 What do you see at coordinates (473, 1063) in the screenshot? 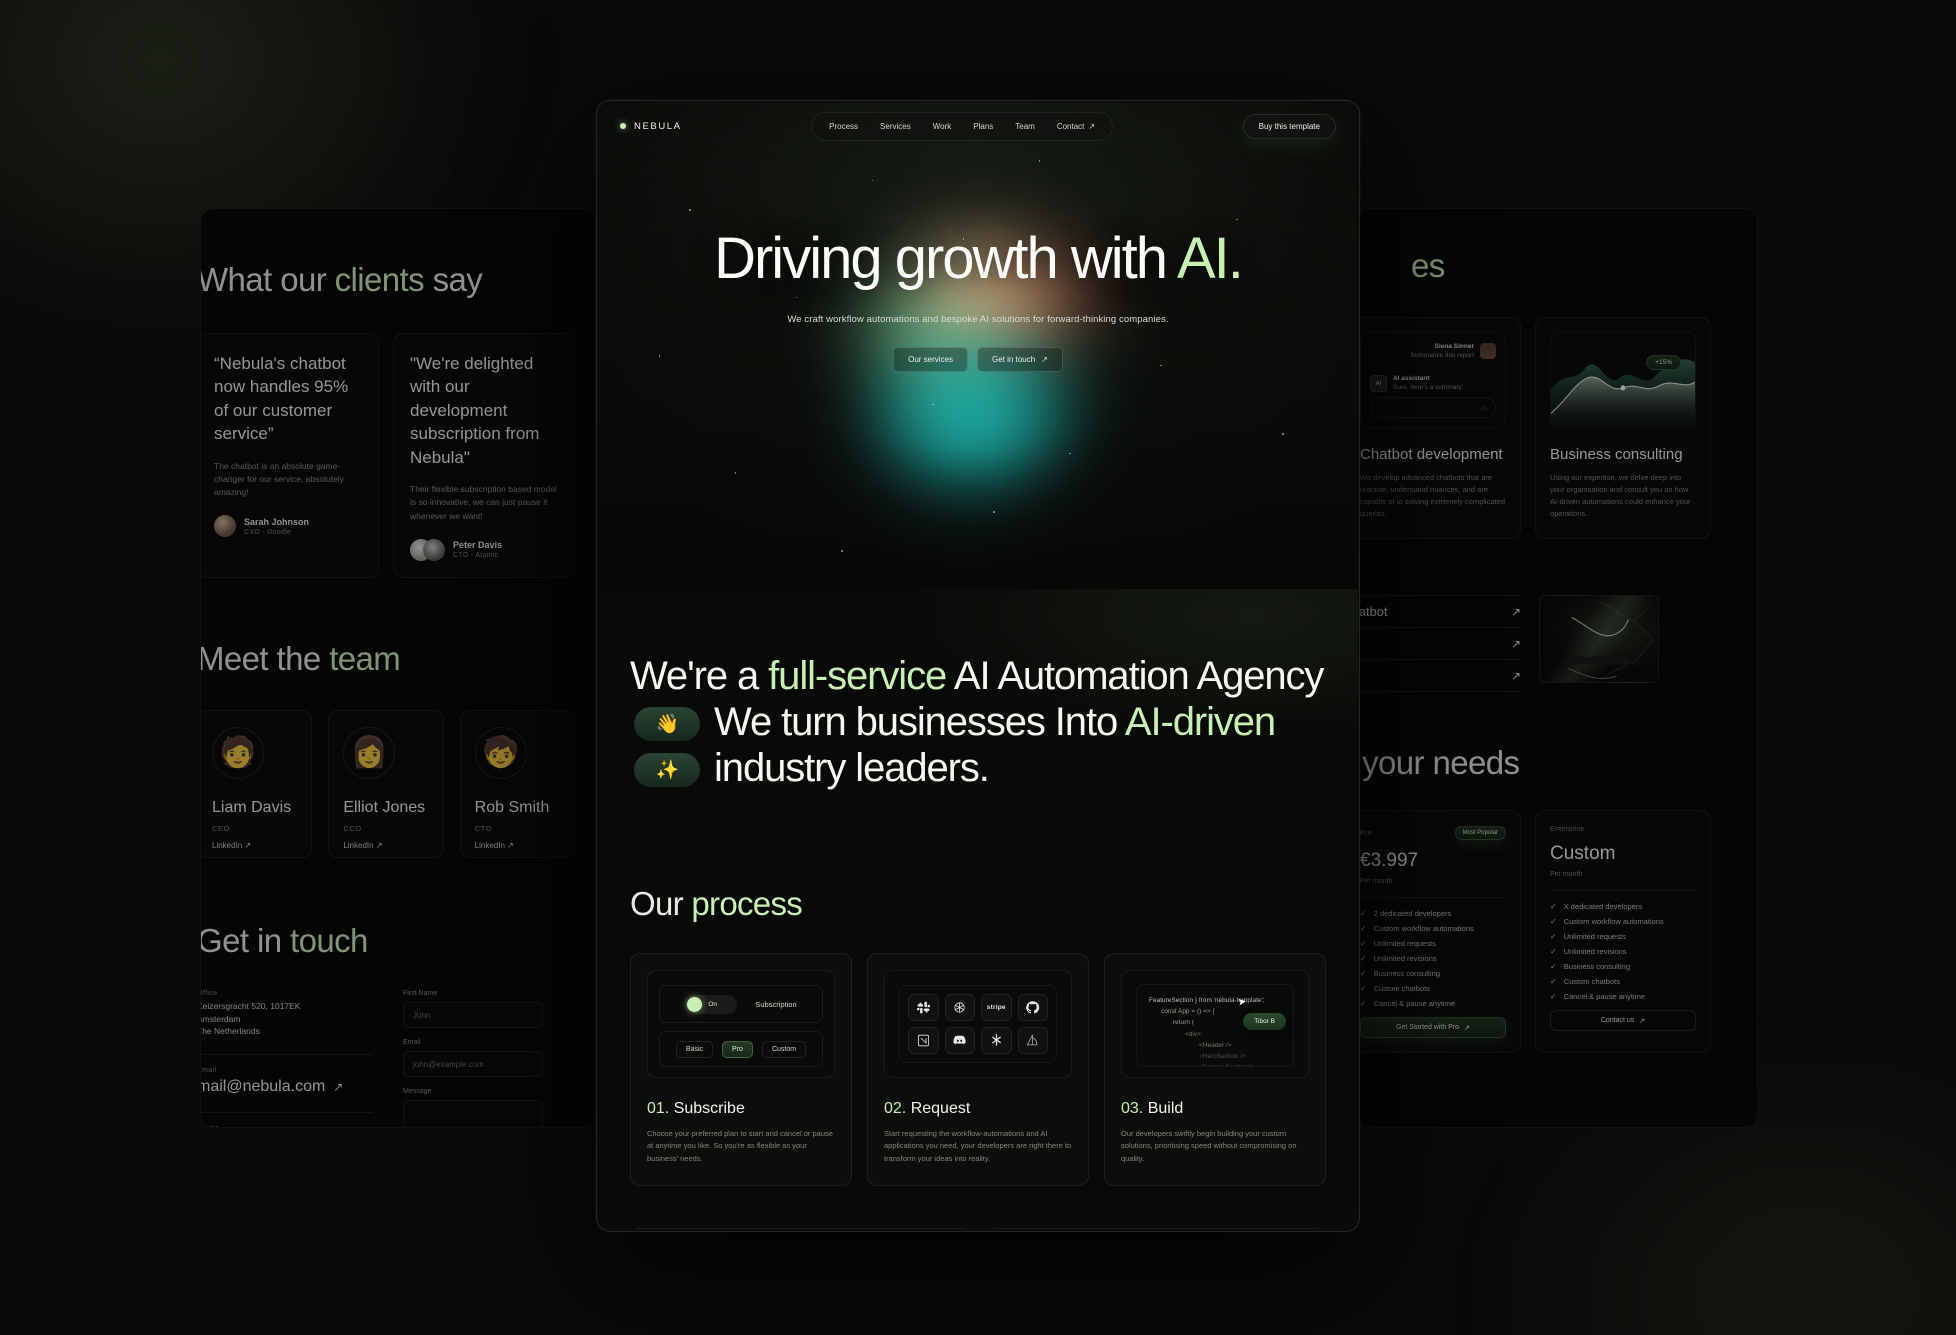
I see `email-input: john@example.com` at bounding box center [473, 1063].